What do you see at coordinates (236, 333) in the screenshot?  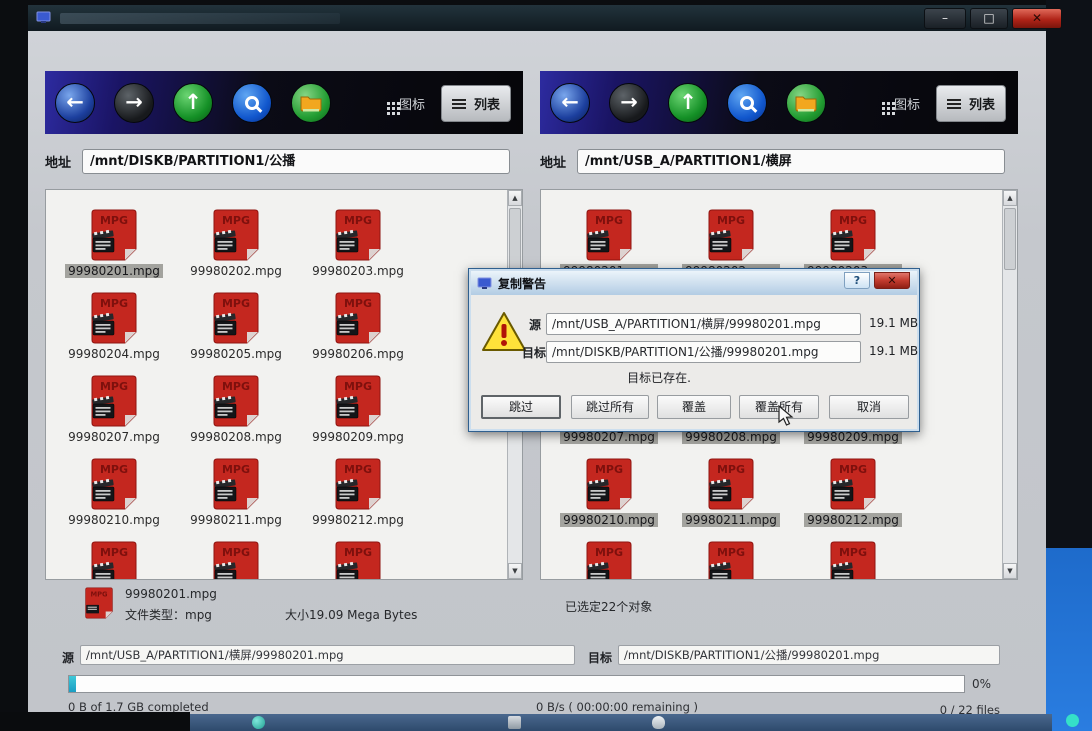 I see `file-item: MPG 99980205.mpg` at bounding box center [236, 333].